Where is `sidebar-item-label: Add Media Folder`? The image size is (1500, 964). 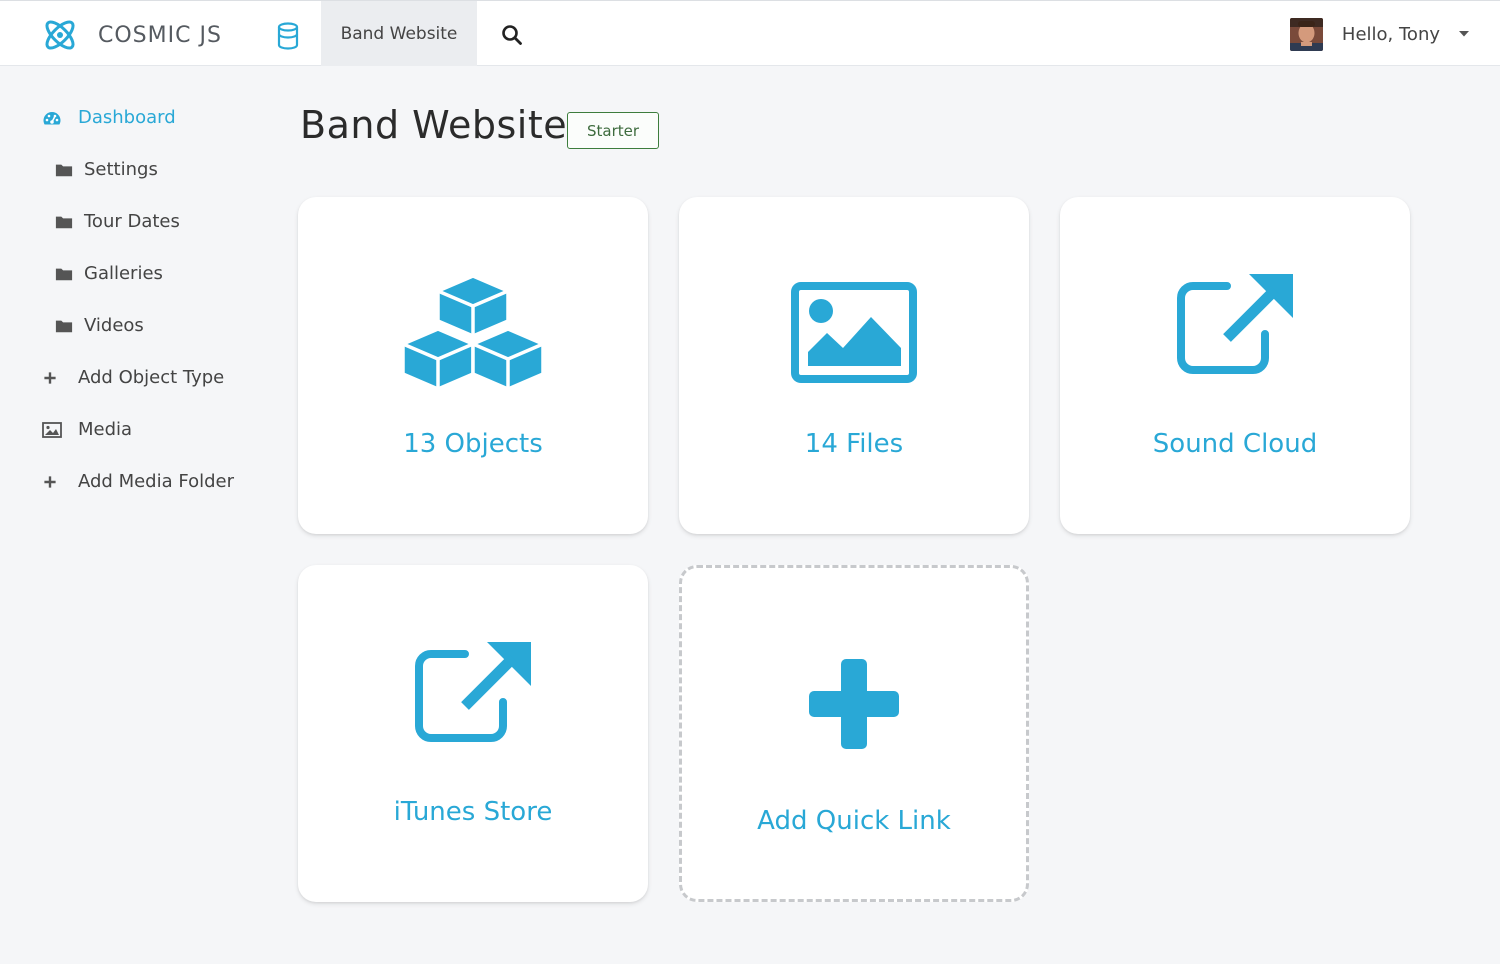 sidebar-item-label: Add Media Folder is located at coordinates (156, 481).